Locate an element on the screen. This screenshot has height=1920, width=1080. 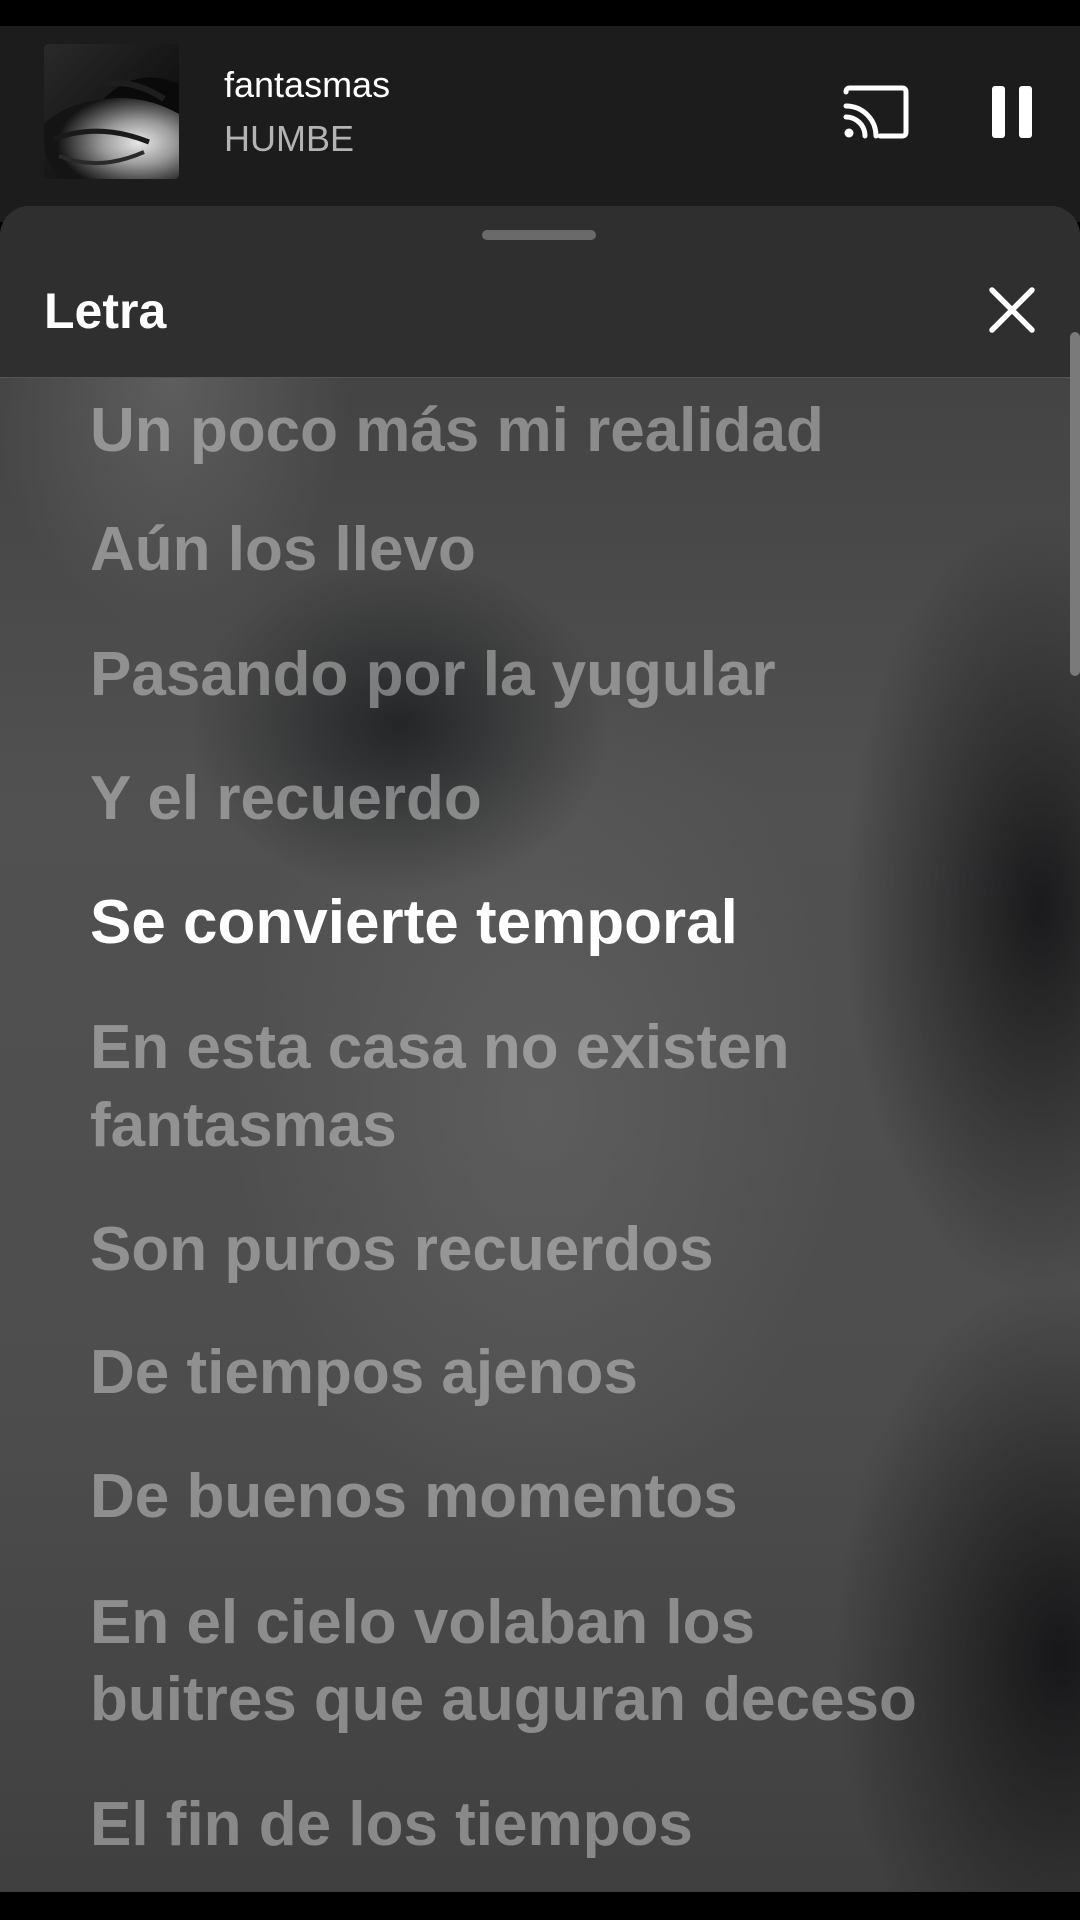
lyric-line: Un poco más mi realidad is located at coordinates (540, 431).